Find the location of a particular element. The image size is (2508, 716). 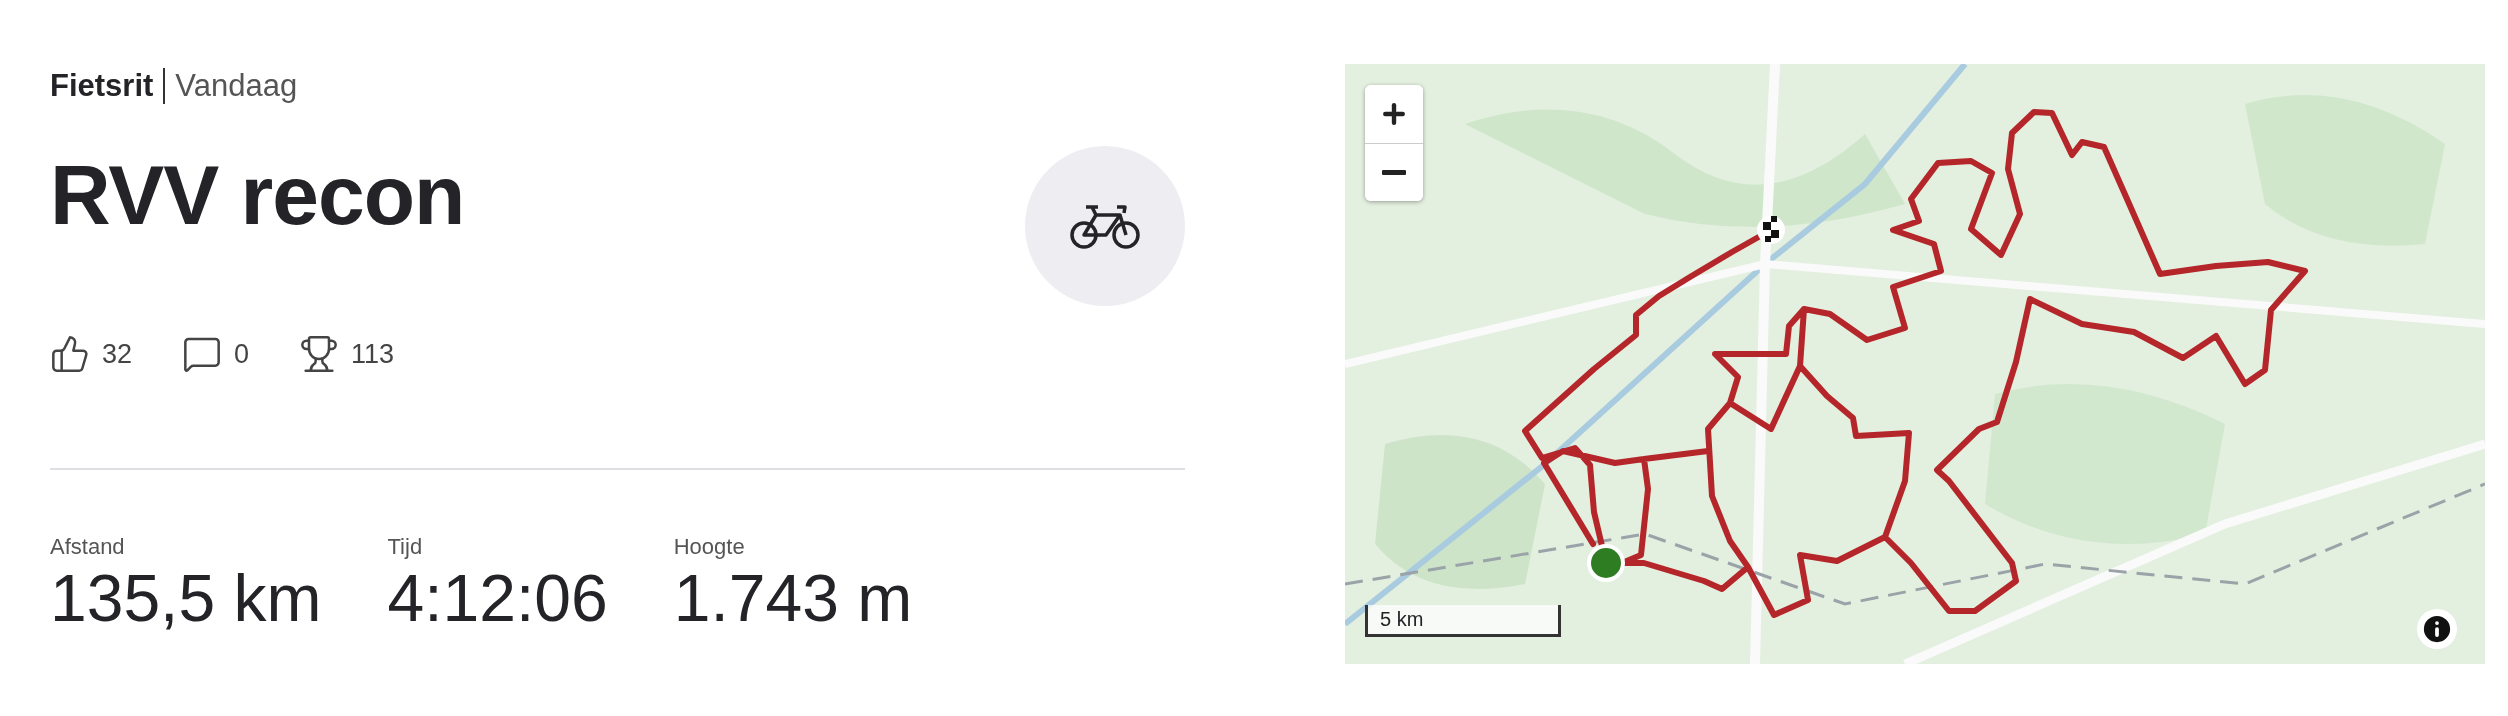

stat-value: 135,5 km is located at coordinates (186, 598).